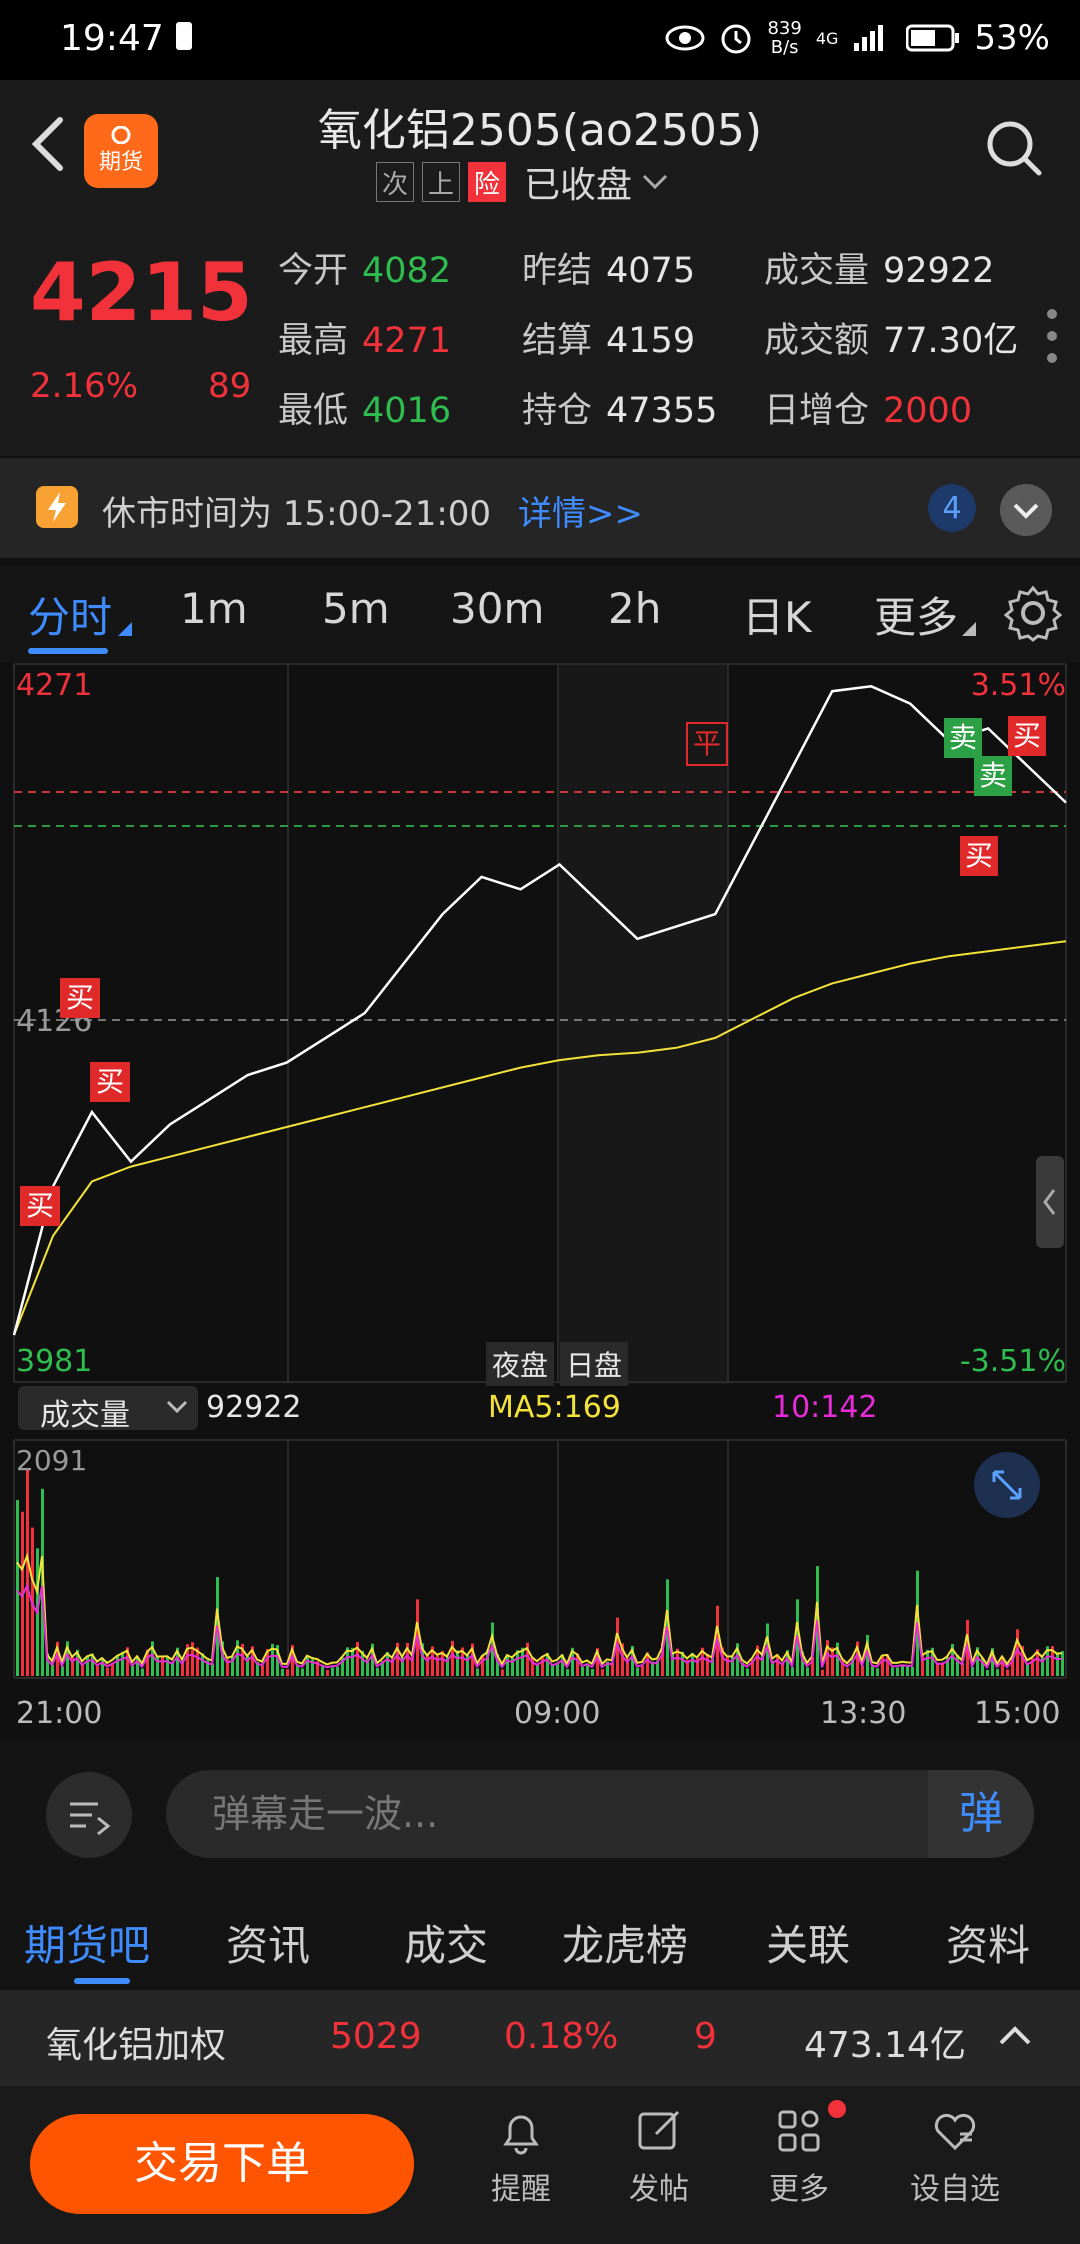  What do you see at coordinates (365, 271) in the screenshot?
I see `field-open: 今开 4082` at bounding box center [365, 271].